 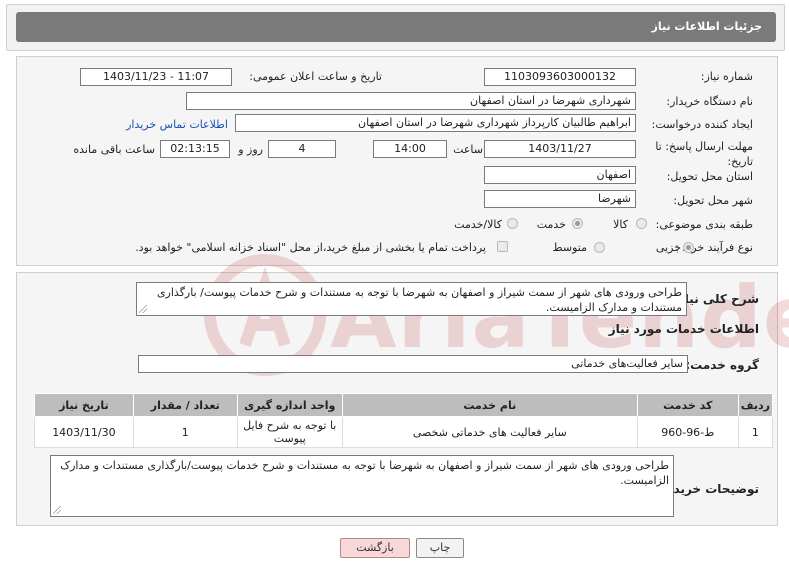 I want to click on deadline-time-label: ساعت, so click(x=468, y=149).